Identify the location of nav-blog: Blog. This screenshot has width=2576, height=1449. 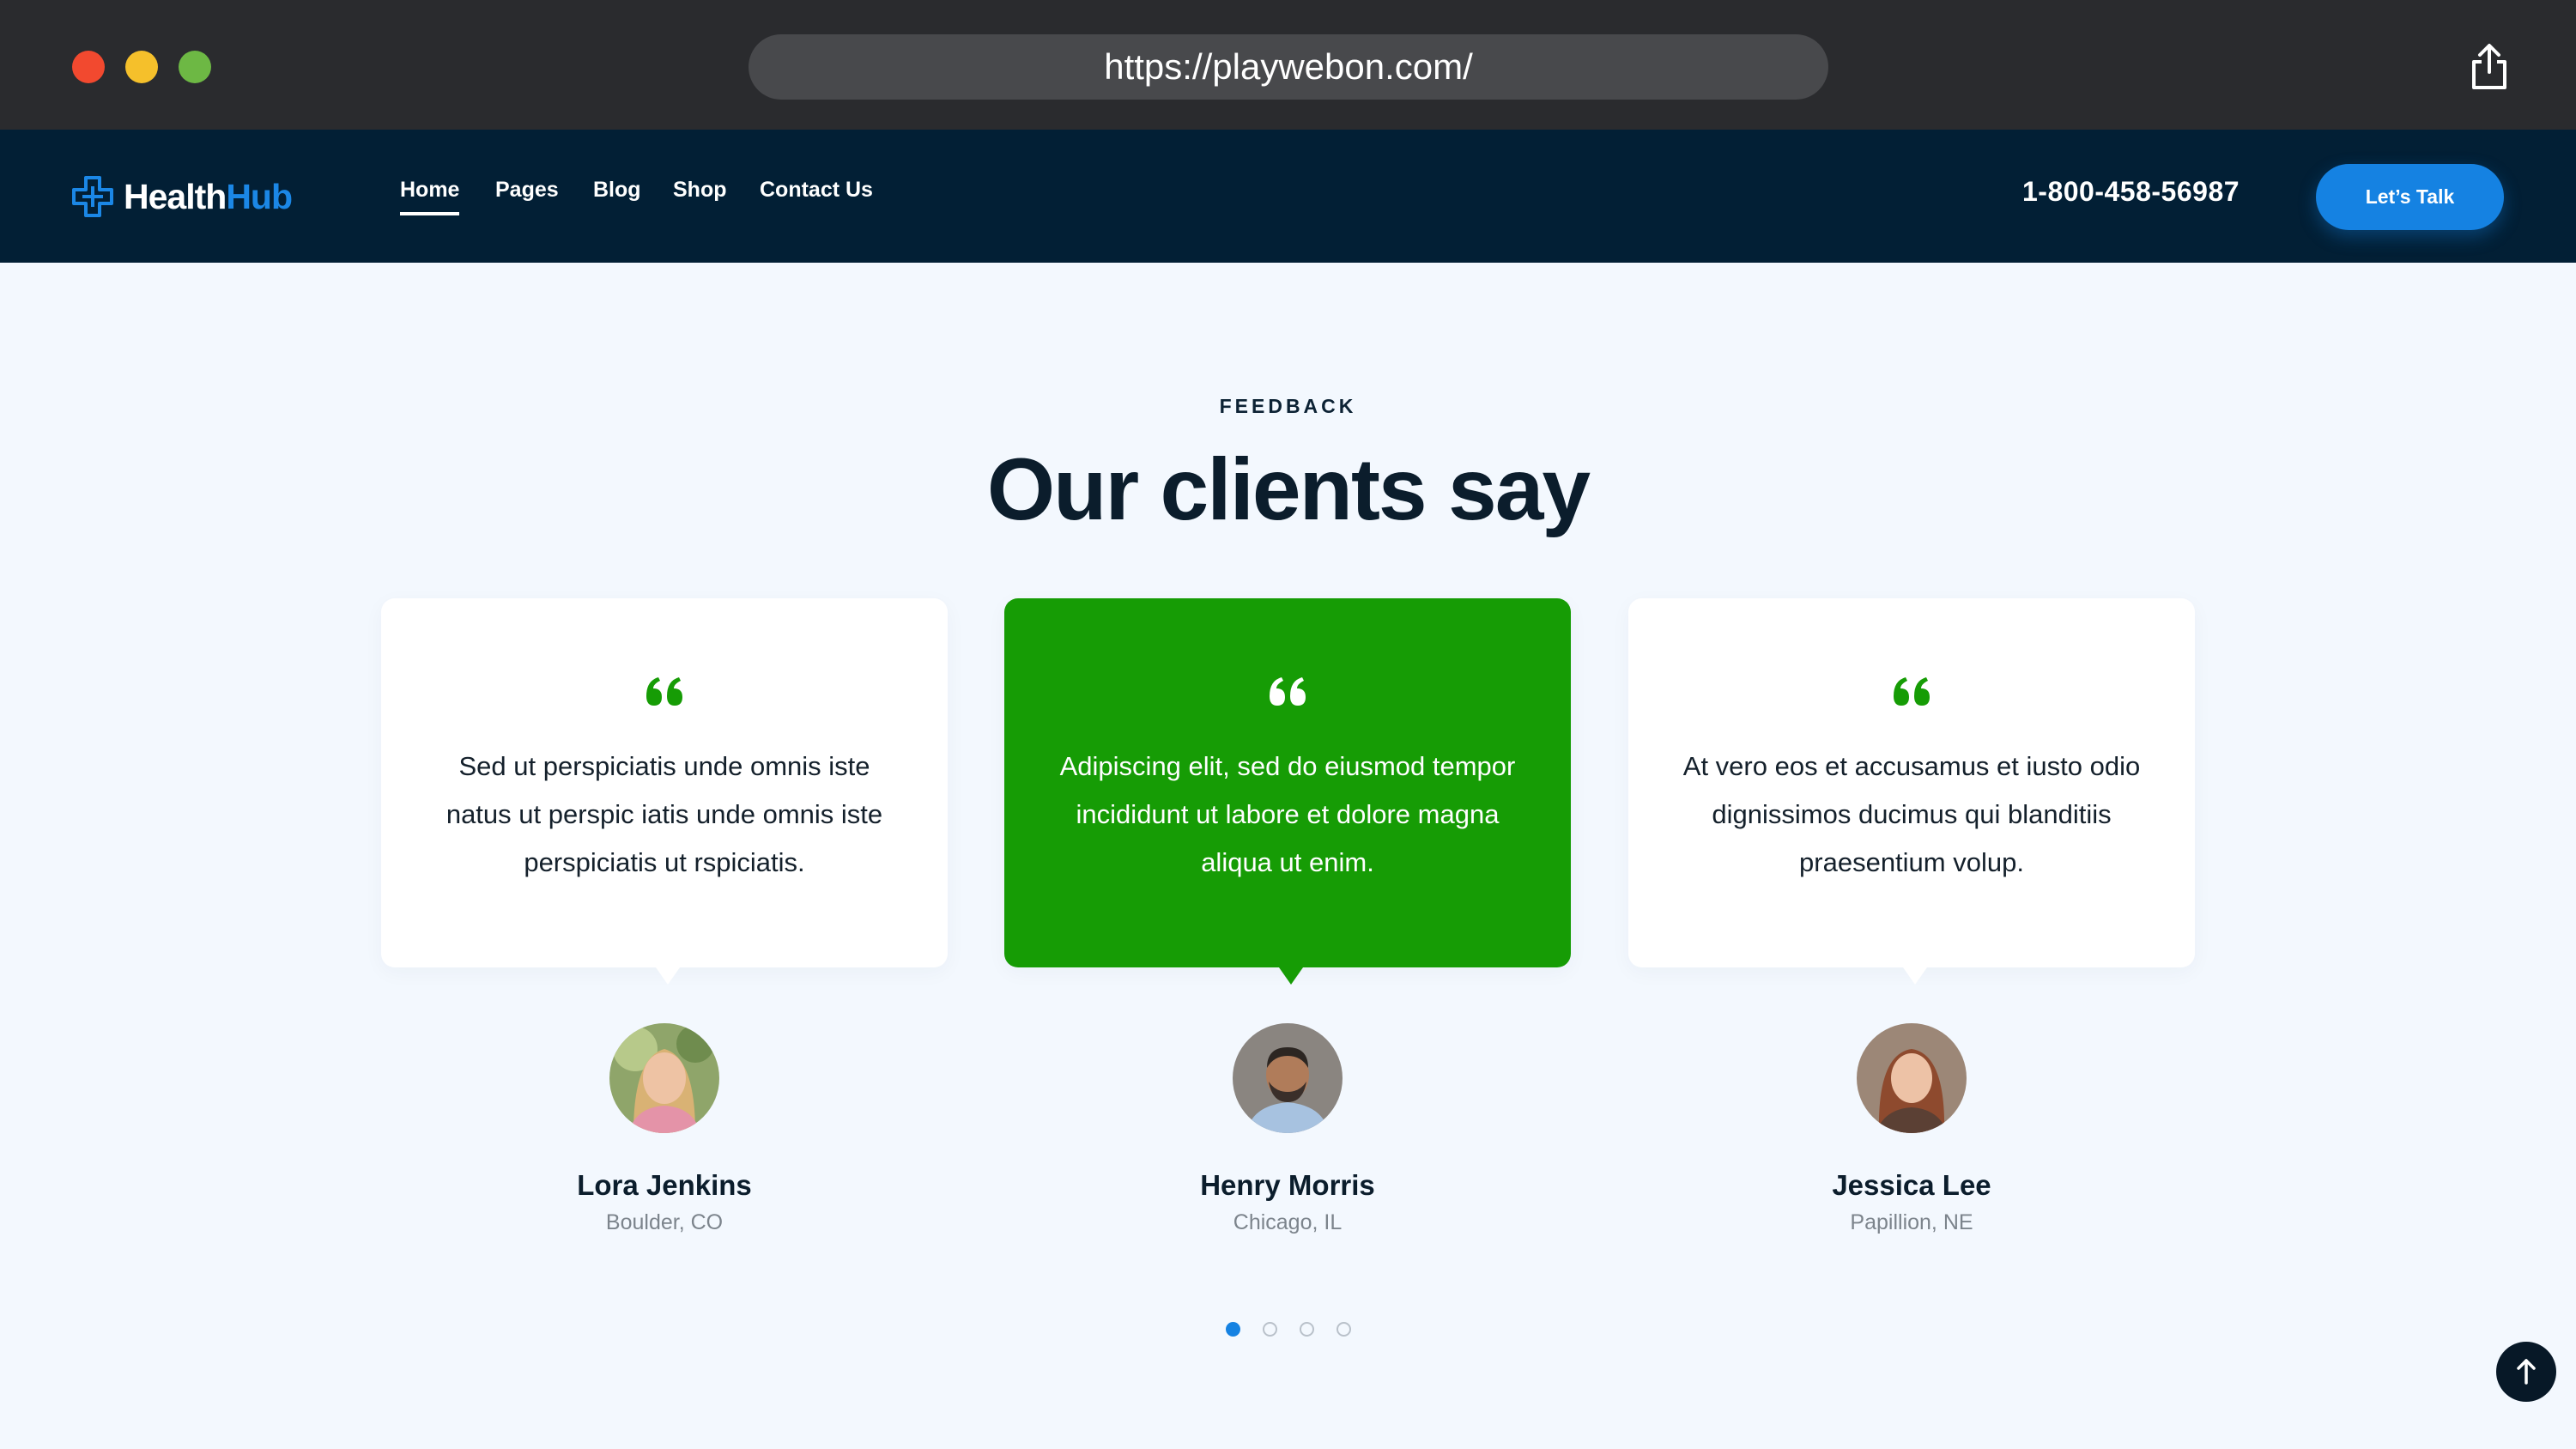
(617, 190).